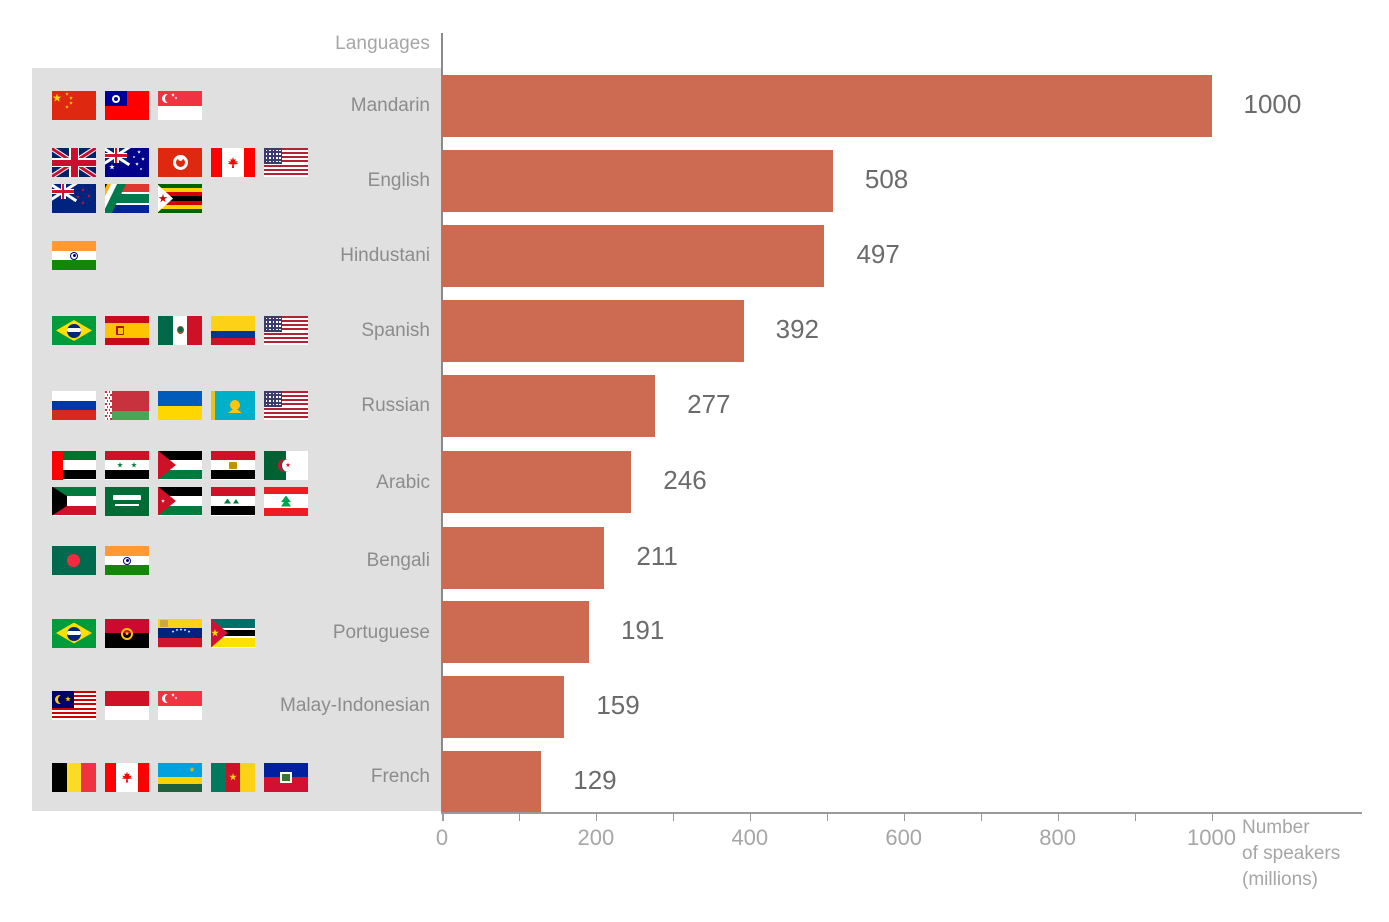  Describe the element at coordinates (642, 630) in the screenshot. I see `bar-value-label: 191` at that location.